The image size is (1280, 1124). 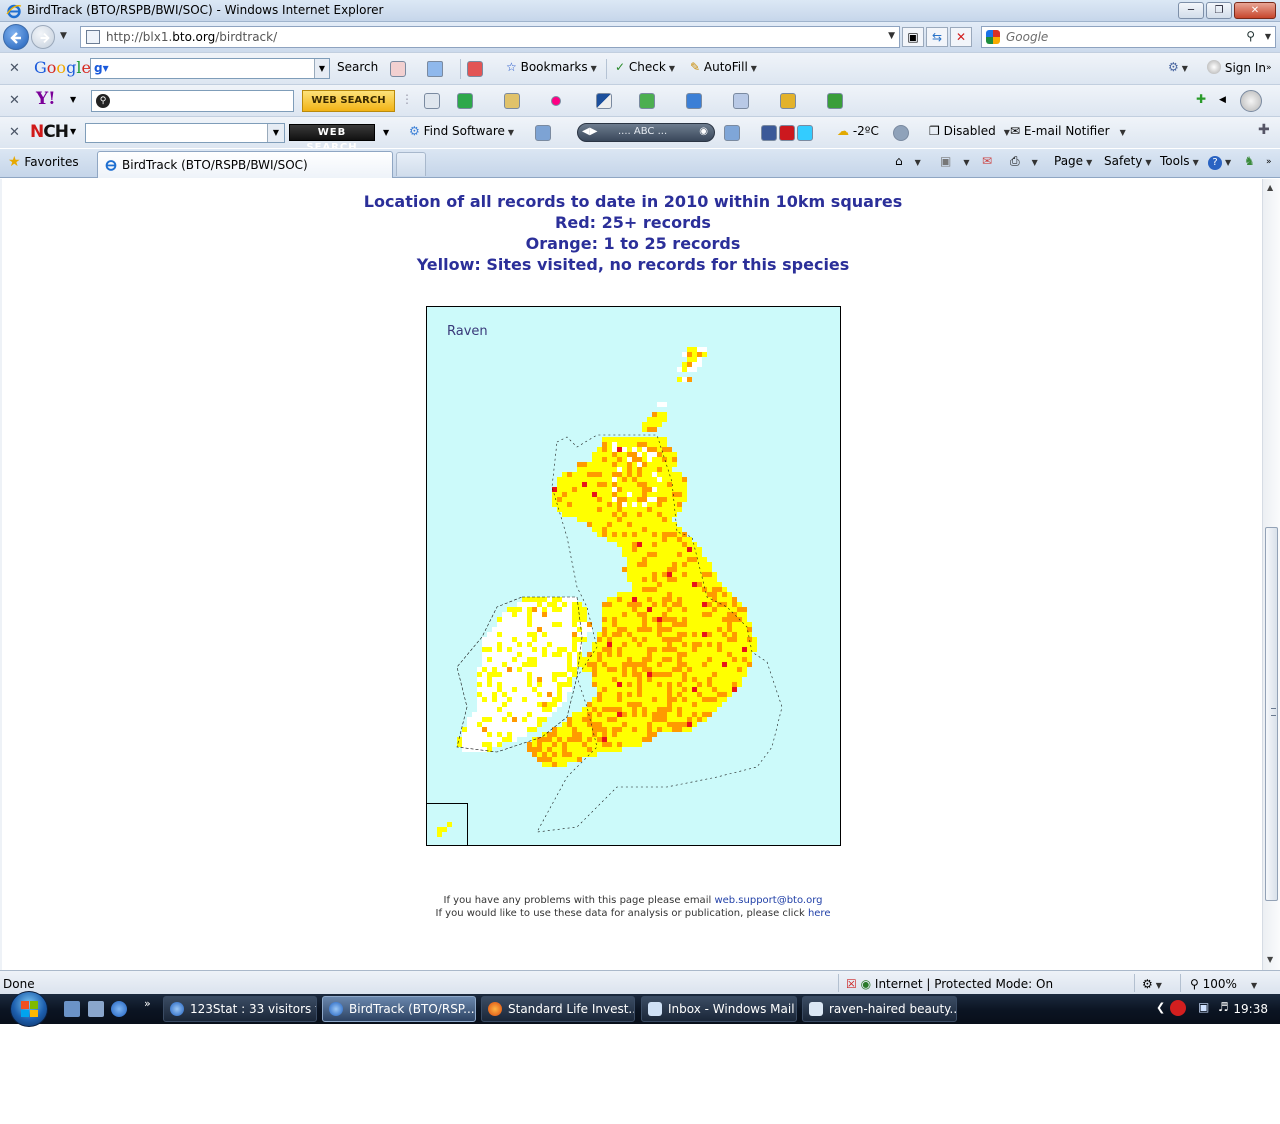 I want to click on yahoo-search-input: ⚲, so click(x=192, y=101).